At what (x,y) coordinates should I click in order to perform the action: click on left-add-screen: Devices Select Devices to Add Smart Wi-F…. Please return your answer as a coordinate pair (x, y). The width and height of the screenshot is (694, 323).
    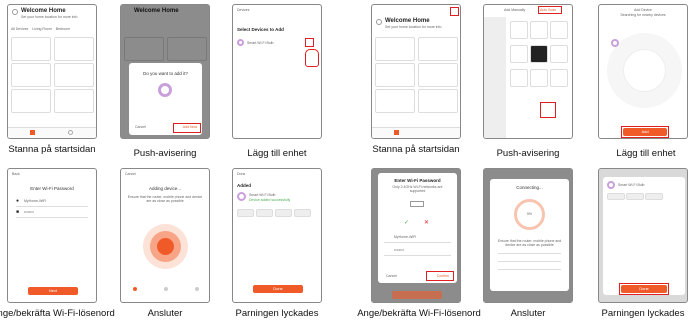
    Looking at the image, I should click on (277, 71).